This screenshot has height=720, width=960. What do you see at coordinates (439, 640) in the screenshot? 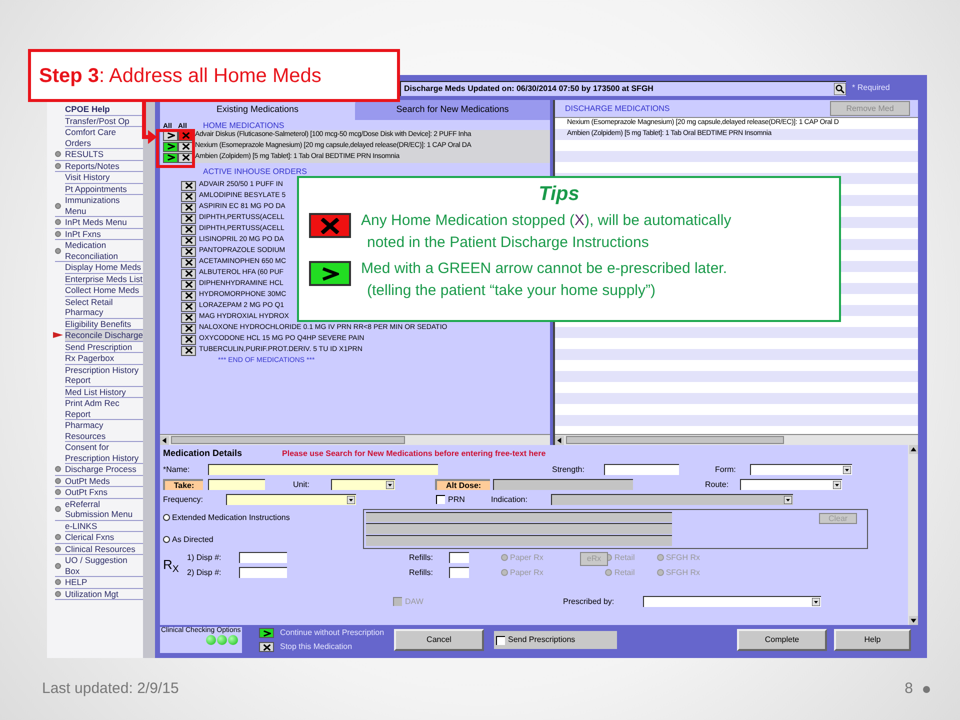
I see `cancel-button: Cancel` at bounding box center [439, 640].